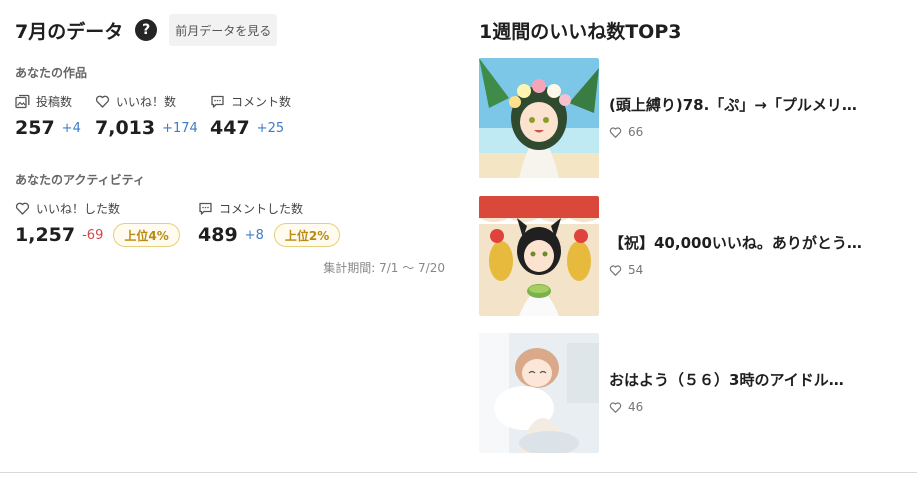 This screenshot has width=917, height=479. What do you see at coordinates (384, 268) in the screenshot?
I see `period-text: 集計期間: 7/1 〜 7/20` at bounding box center [384, 268].